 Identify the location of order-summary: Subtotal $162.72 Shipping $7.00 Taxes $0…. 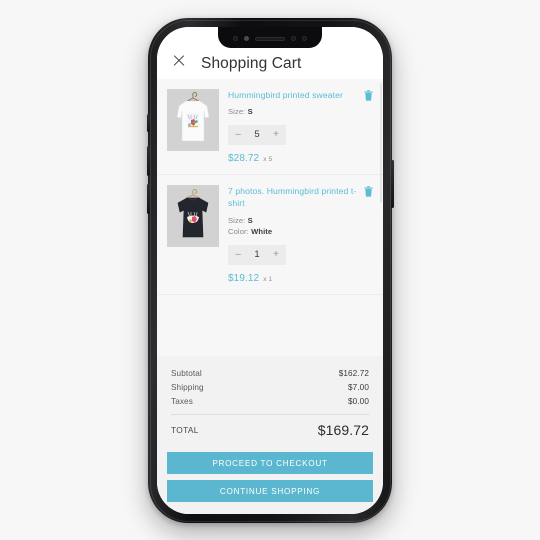
(270, 403).